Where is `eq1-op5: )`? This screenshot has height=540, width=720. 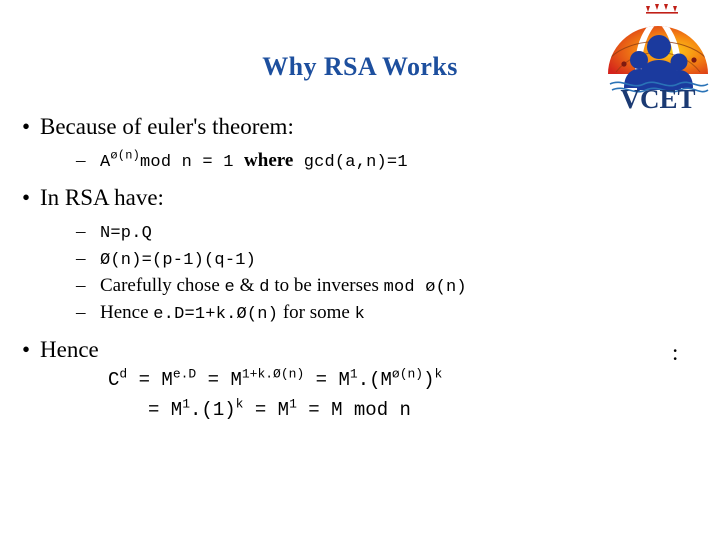 eq1-op5: ) is located at coordinates (429, 380).